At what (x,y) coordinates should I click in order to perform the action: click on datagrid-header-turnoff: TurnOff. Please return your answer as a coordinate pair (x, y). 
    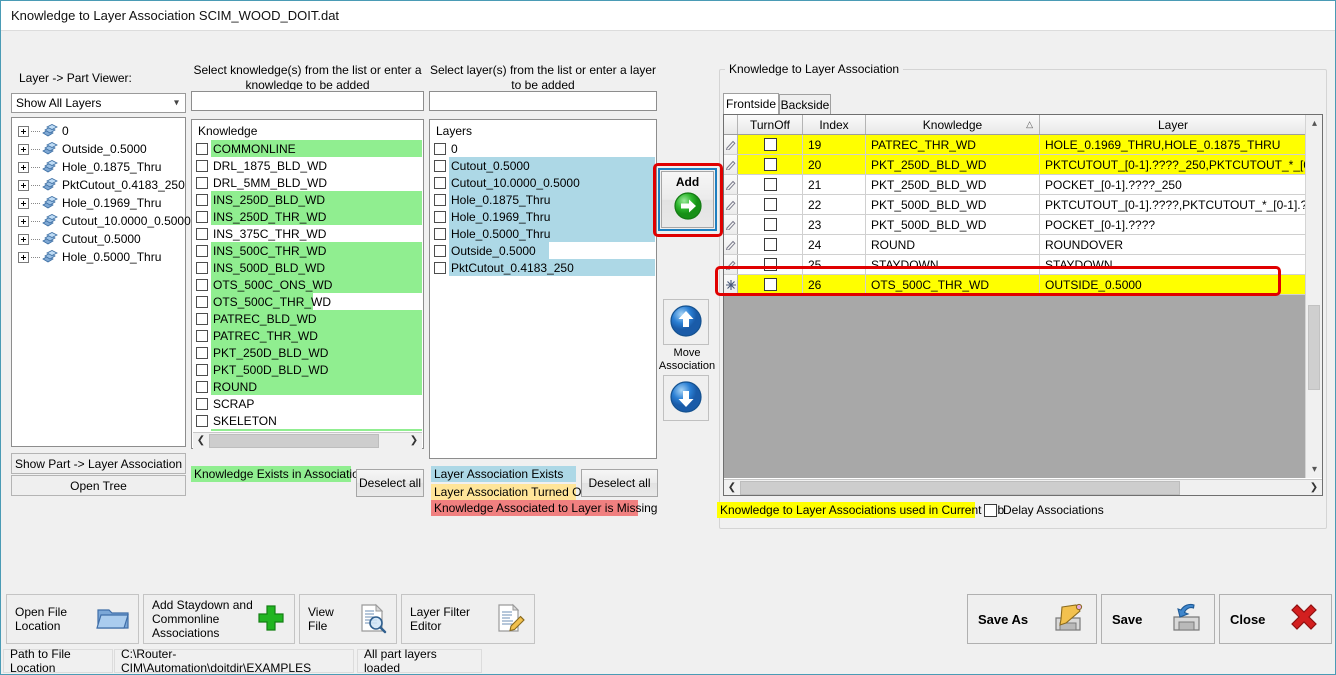
    Looking at the image, I should click on (770, 124).